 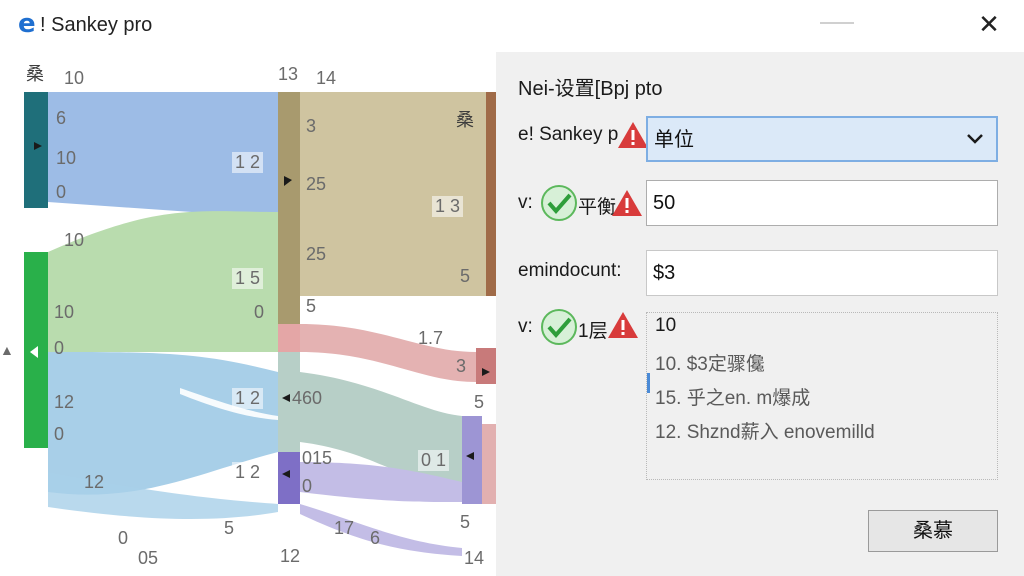 I want to click on chart-label: 0 1, so click(x=434, y=460).